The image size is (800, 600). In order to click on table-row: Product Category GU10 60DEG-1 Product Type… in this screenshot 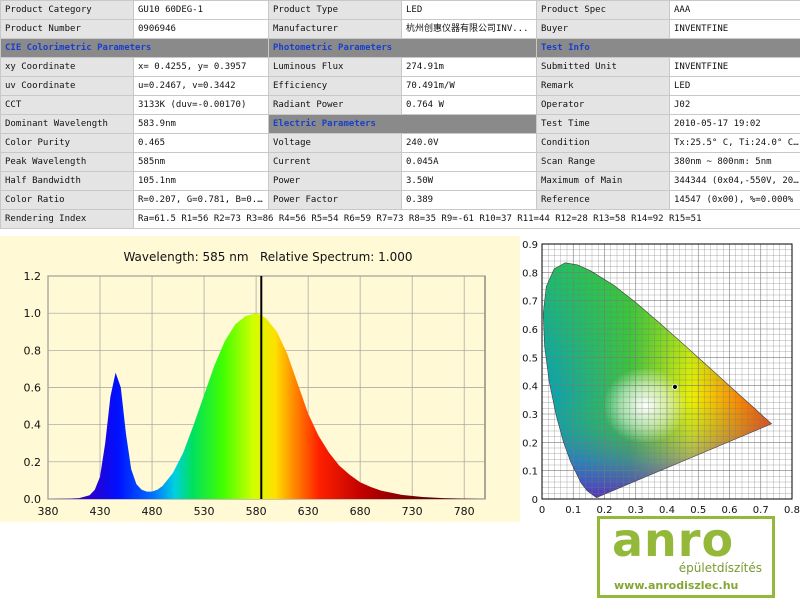, I will do `click(400, 10)`.